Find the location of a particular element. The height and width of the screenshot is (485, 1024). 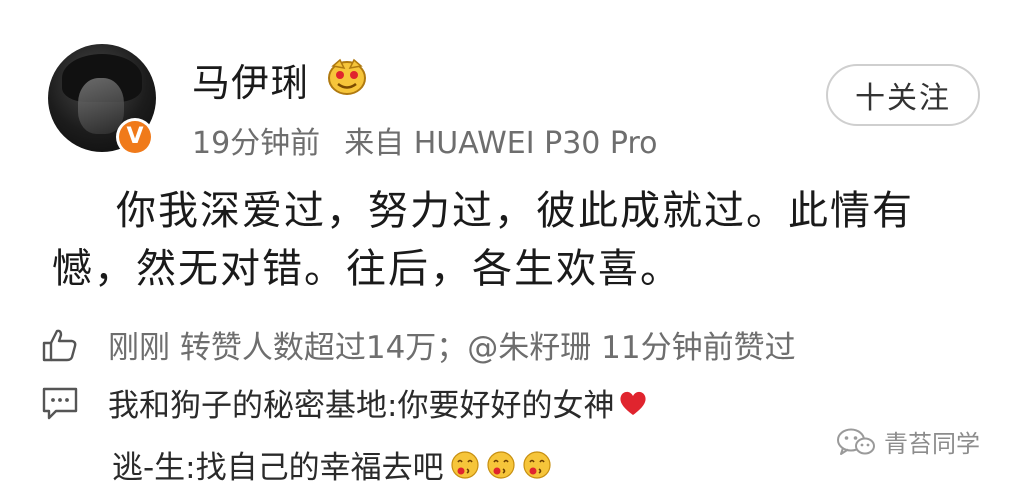

emoji-icon is located at coordinates (347, 76).